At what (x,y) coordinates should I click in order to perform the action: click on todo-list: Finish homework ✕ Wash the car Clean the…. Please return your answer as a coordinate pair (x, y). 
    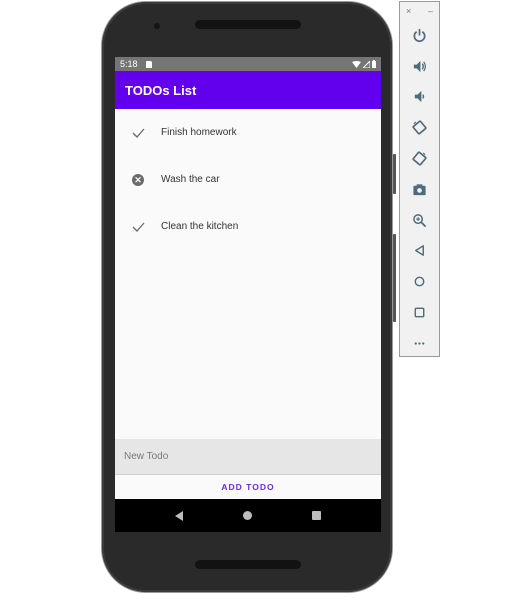
    Looking at the image, I should click on (248, 179).